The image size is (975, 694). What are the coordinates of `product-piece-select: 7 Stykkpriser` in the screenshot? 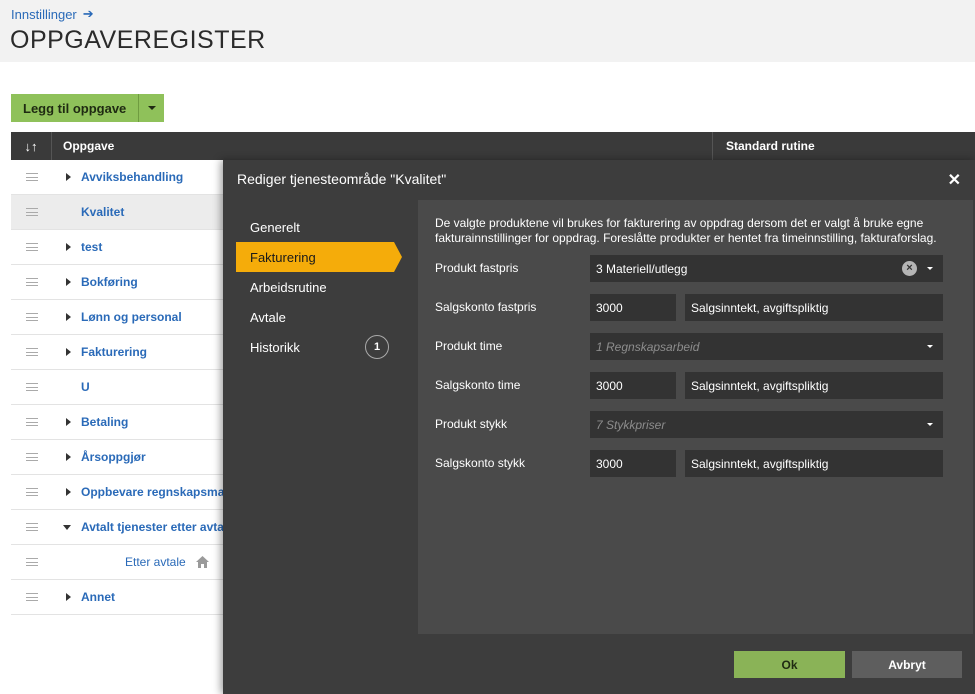 It's located at (766, 424).